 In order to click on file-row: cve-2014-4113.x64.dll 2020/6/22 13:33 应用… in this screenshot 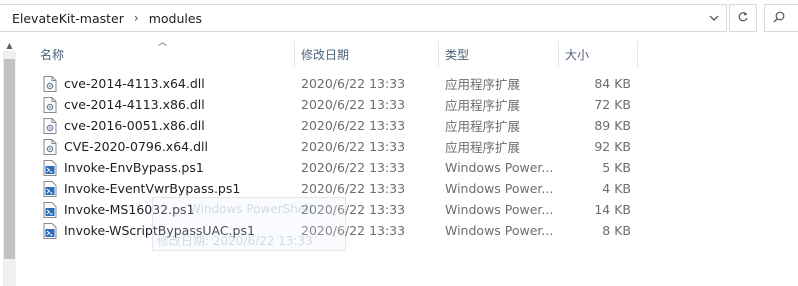, I will do `click(409, 83)`.